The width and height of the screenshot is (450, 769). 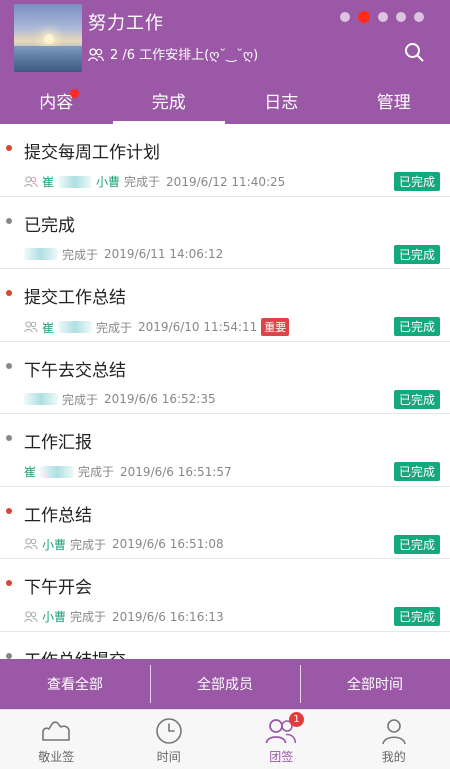 What do you see at coordinates (75, 370) in the screenshot?
I see `task-title: 下午去交总结` at bounding box center [75, 370].